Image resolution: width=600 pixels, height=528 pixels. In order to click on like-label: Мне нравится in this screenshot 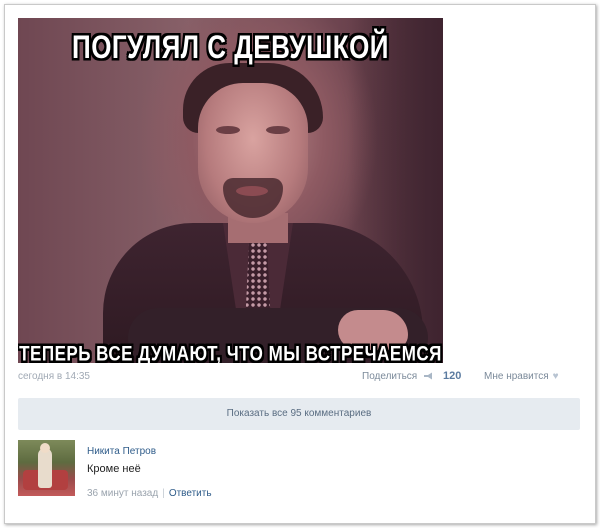, I will do `click(516, 376)`.